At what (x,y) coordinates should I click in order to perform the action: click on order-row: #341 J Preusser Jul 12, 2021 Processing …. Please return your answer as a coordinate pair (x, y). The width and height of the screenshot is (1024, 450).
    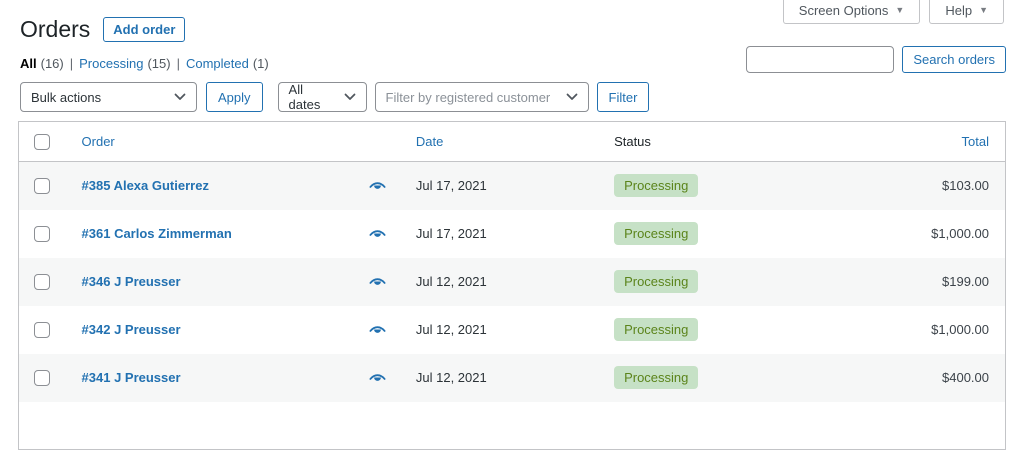
    Looking at the image, I should click on (512, 377).